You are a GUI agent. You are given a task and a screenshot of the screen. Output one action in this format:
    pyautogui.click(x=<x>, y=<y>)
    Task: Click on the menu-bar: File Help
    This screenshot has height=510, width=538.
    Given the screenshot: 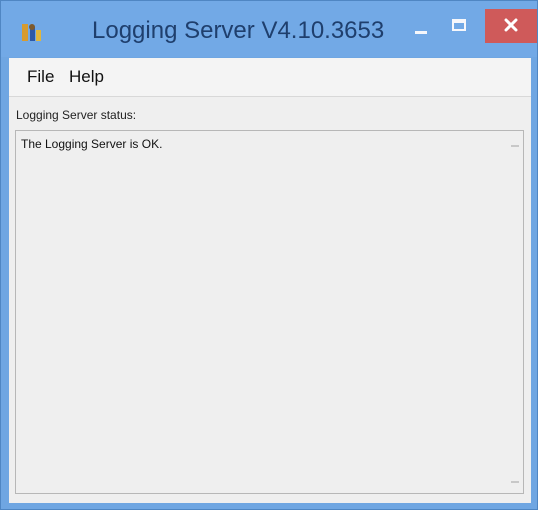 What is the action you would take?
    pyautogui.click(x=270, y=77)
    